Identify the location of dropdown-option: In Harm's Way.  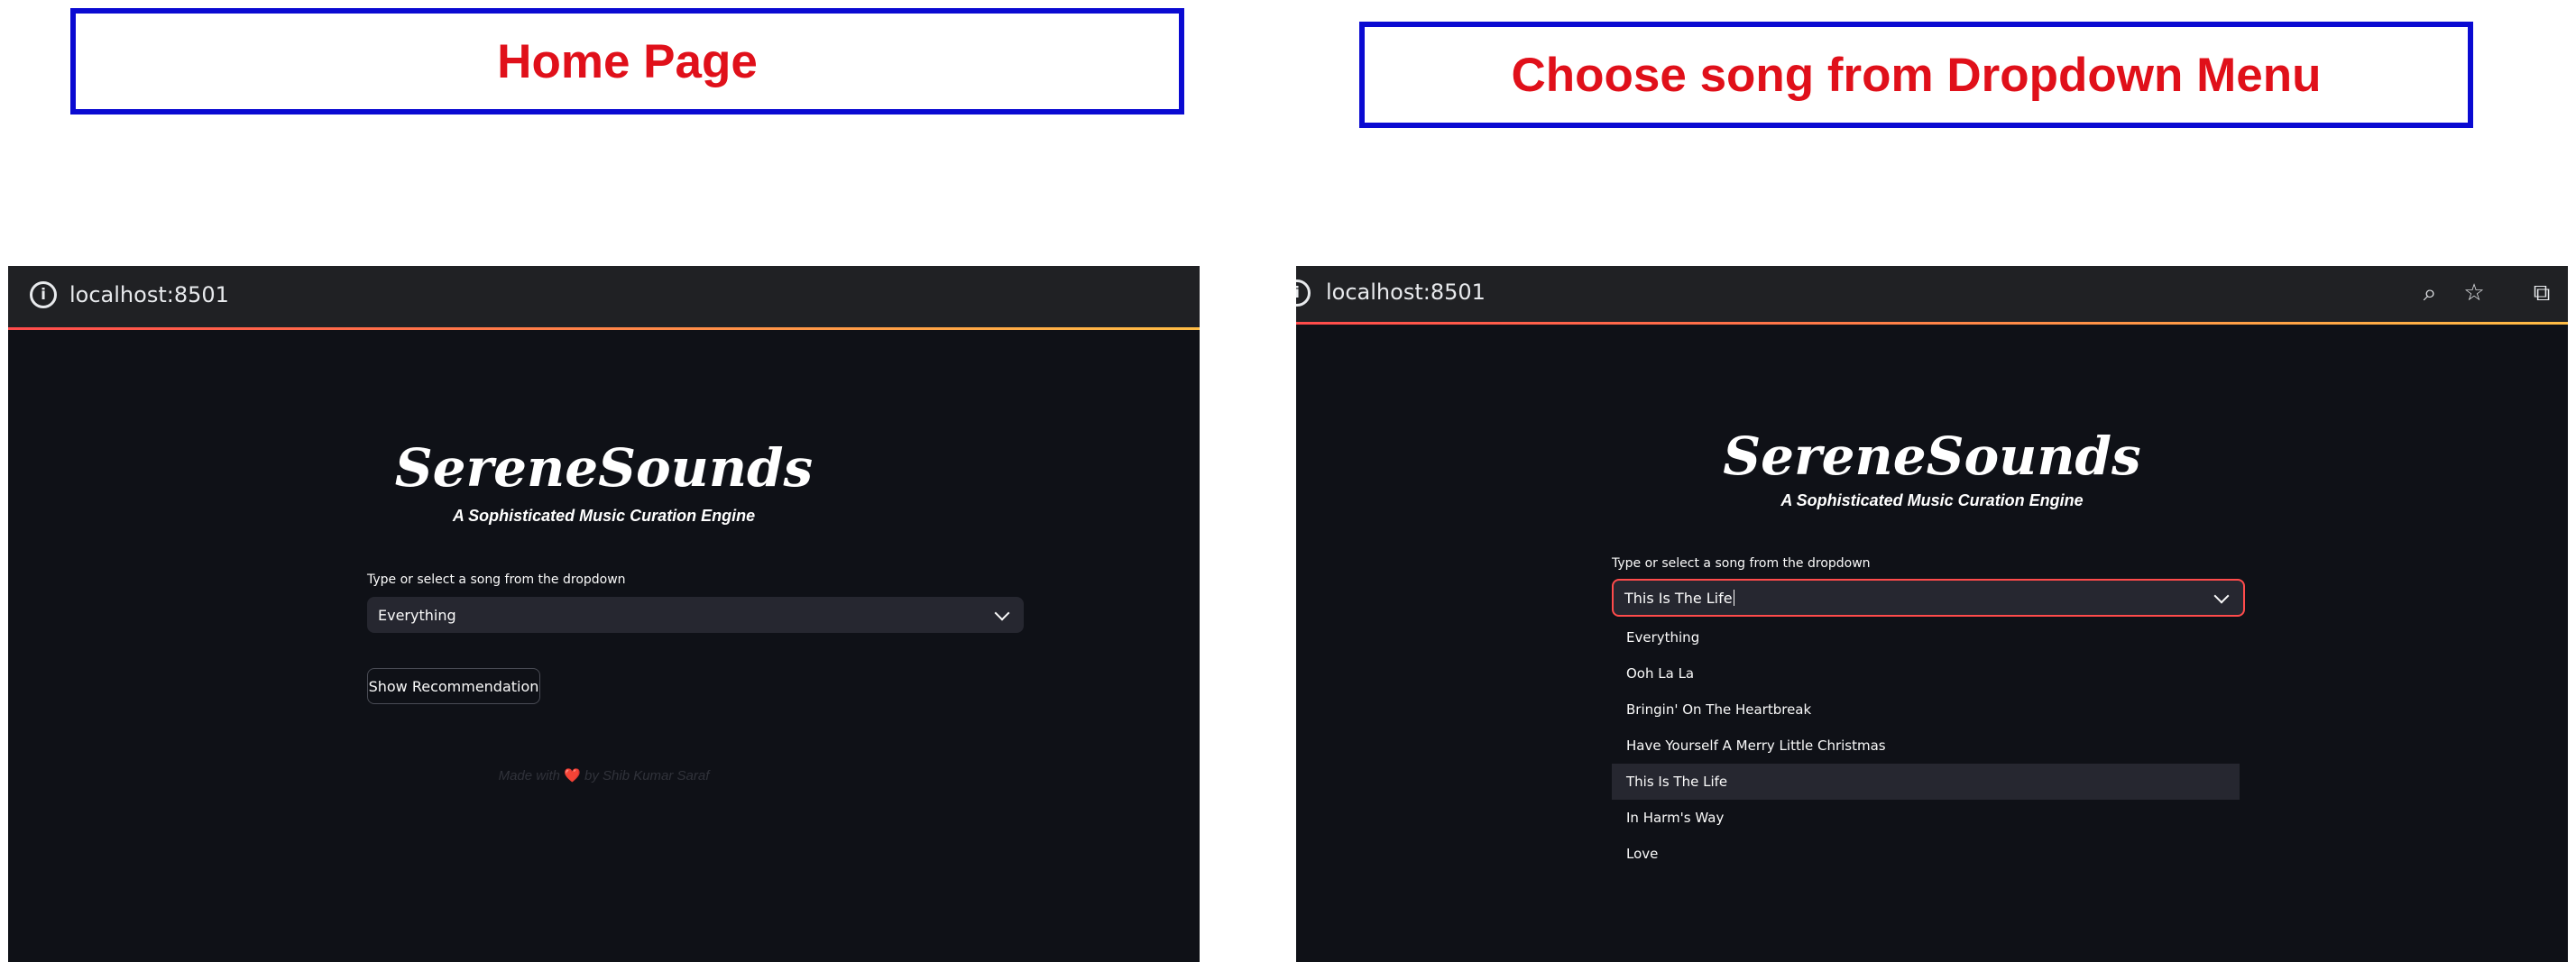
(1926, 818).